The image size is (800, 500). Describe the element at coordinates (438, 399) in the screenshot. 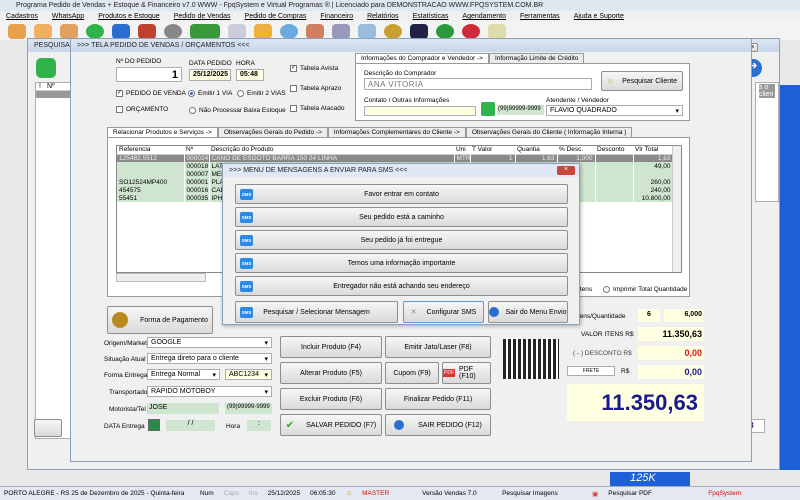

I see `finalizar-pedido-button: Finalizar Pedido (F11)` at that location.